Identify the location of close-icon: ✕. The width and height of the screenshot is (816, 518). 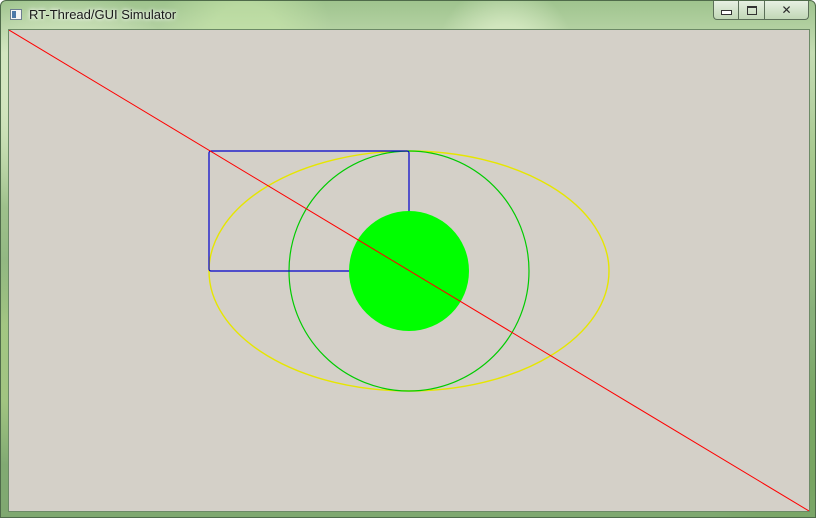
(786, 10).